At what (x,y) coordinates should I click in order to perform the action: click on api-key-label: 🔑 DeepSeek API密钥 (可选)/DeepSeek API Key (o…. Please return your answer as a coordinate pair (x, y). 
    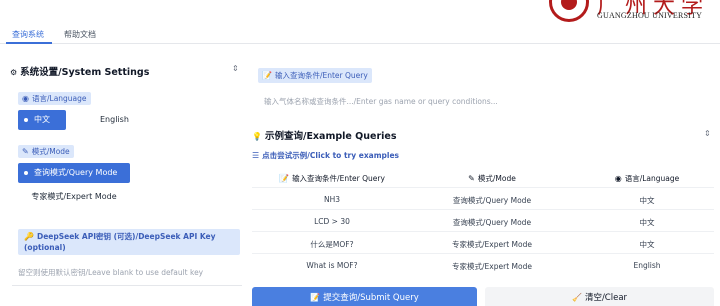
    Looking at the image, I should click on (129, 242).